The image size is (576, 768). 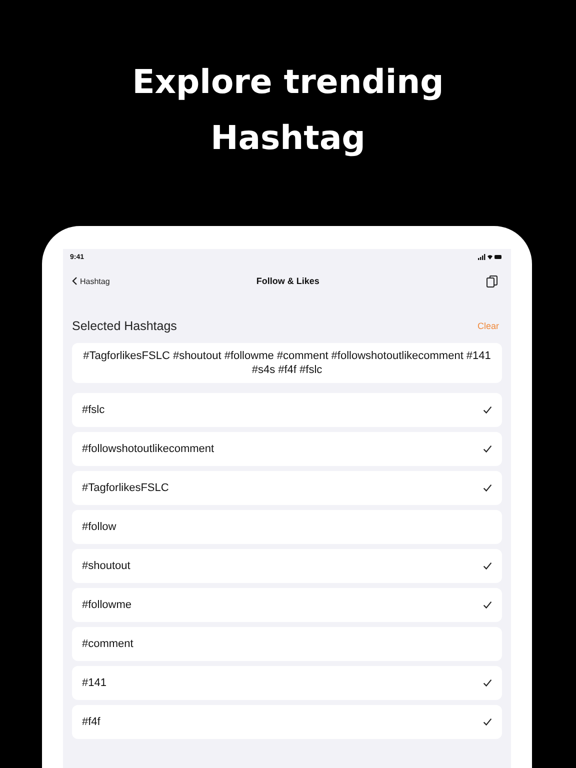 What do you see at coordinates (287, 363) in the screenshot?
I see `selected-hashtags-text: #TagforlikesFSLC #shoutout #followme #comment #followshotoutlikecomment #141 #s4s #f4f #fslc` at bounding box center [287, 363].